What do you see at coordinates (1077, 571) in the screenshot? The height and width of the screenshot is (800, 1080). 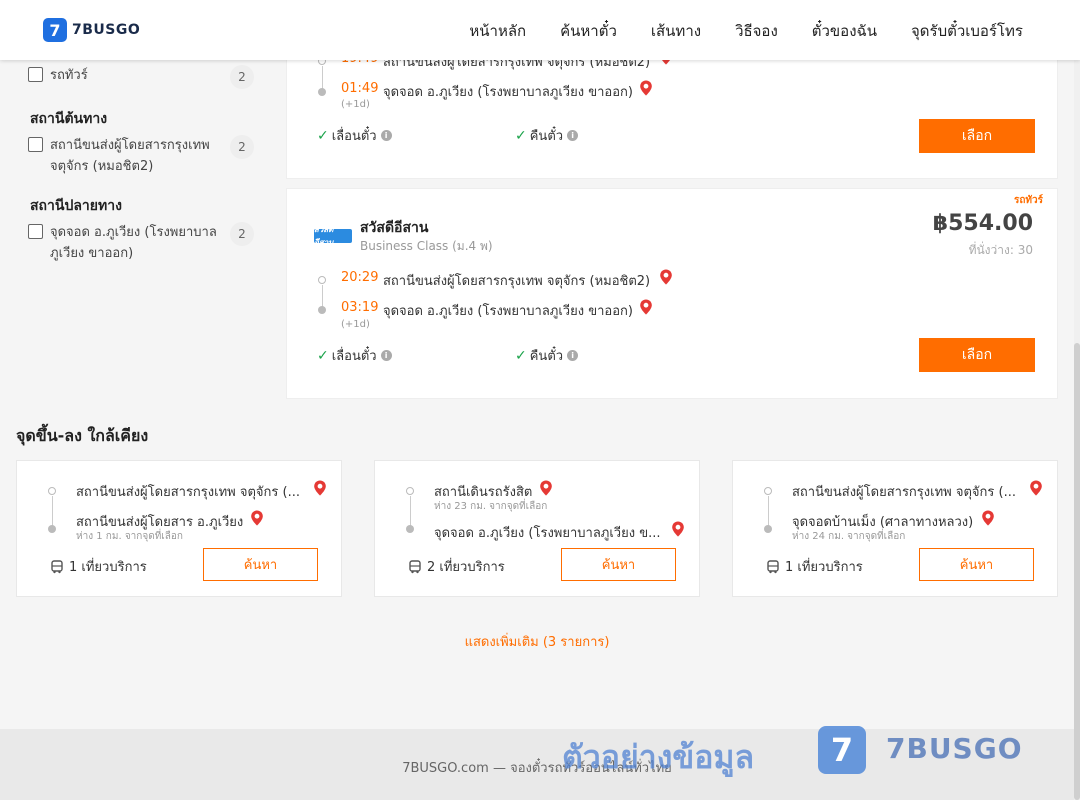 I see `scrollbar-thumb` at bounding box center [1077, 571].